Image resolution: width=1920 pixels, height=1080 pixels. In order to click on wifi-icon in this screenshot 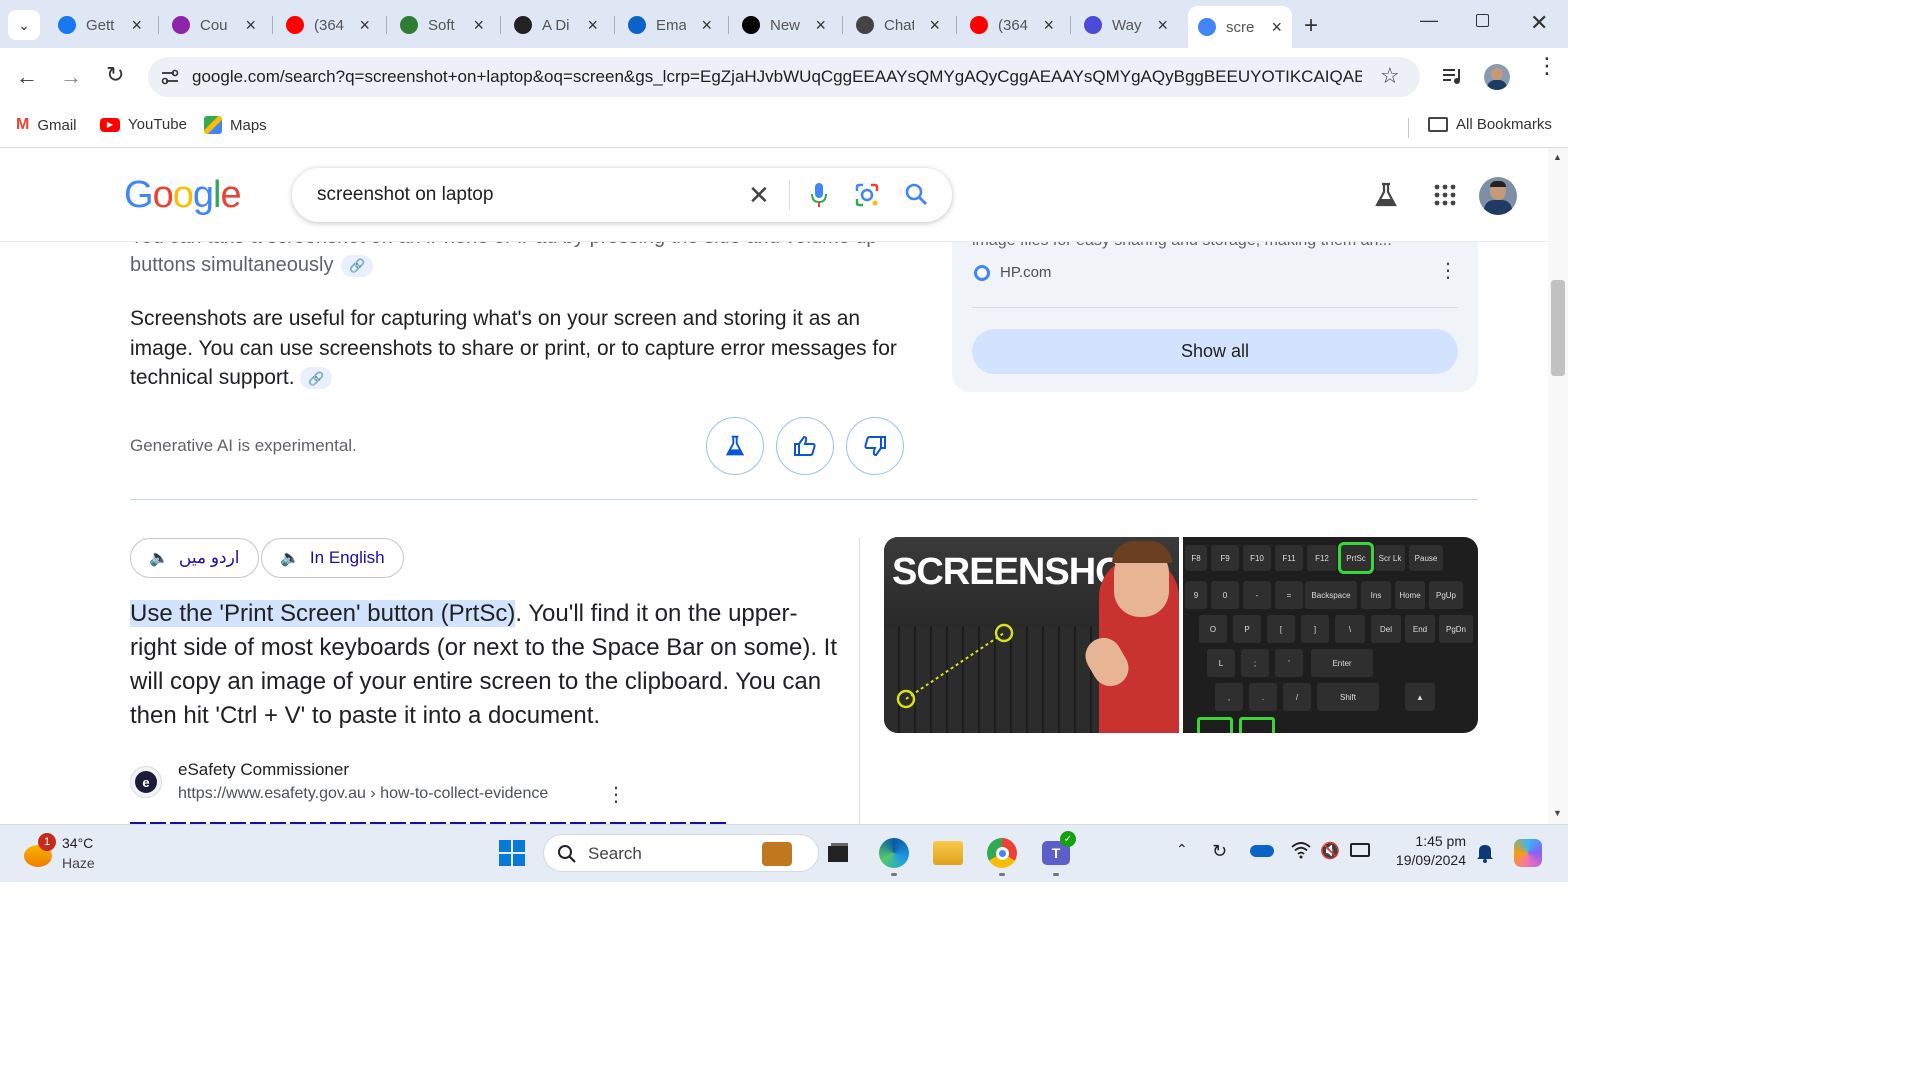, I will do `click(1301, 852)`.